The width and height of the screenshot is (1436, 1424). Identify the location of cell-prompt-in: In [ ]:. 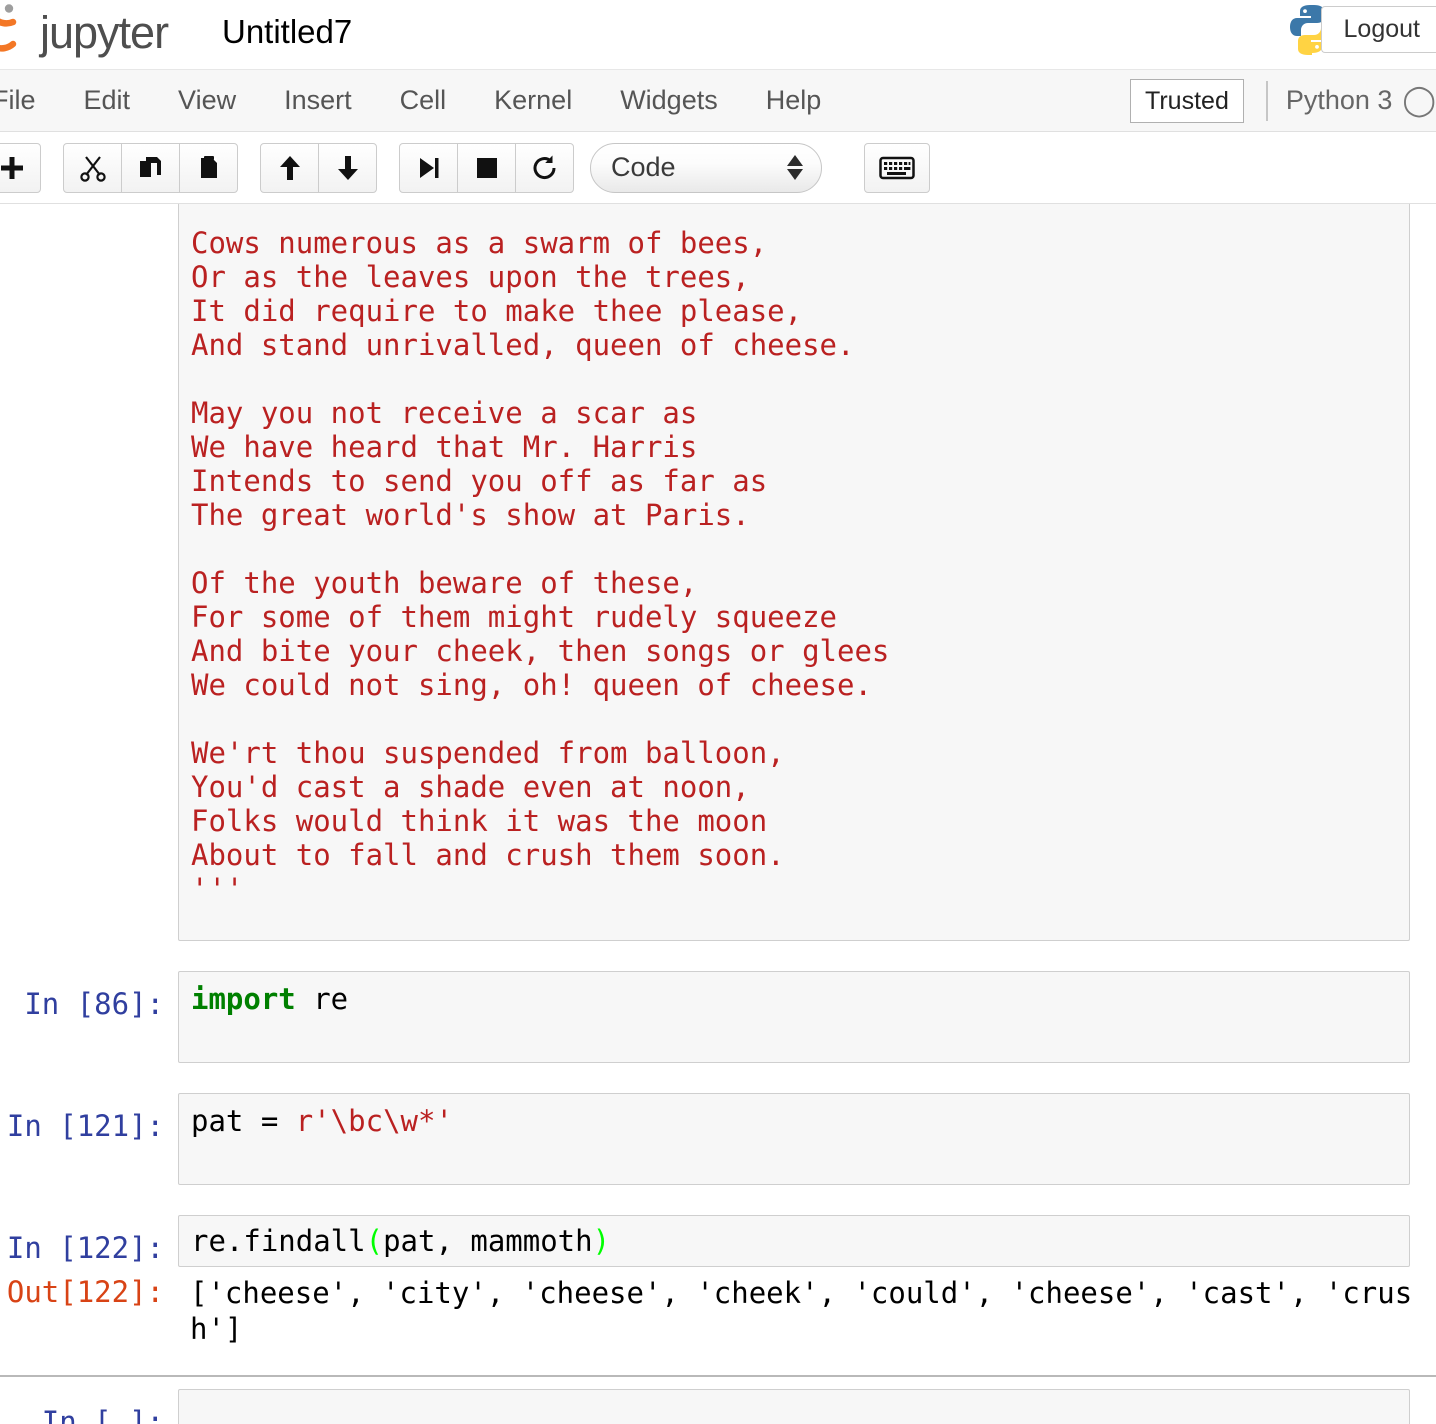
(102, 1414).